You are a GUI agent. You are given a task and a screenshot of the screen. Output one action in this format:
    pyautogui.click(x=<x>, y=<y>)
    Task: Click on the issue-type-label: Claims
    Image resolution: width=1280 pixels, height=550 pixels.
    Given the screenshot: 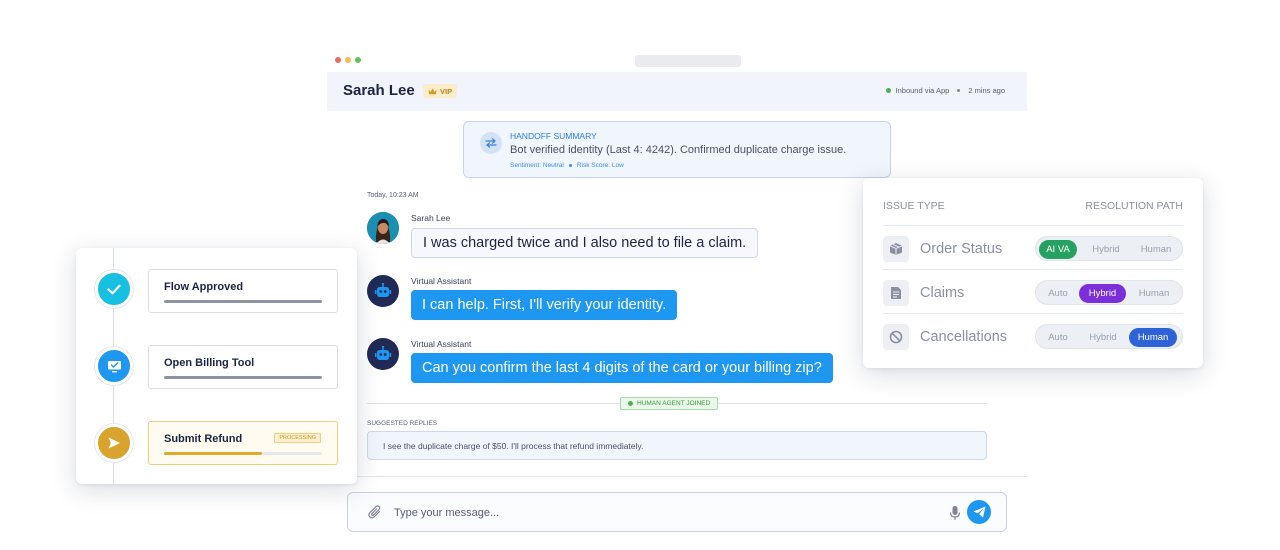 What is the action you would take?
    pyautogui.click(x=942, y=293)
    